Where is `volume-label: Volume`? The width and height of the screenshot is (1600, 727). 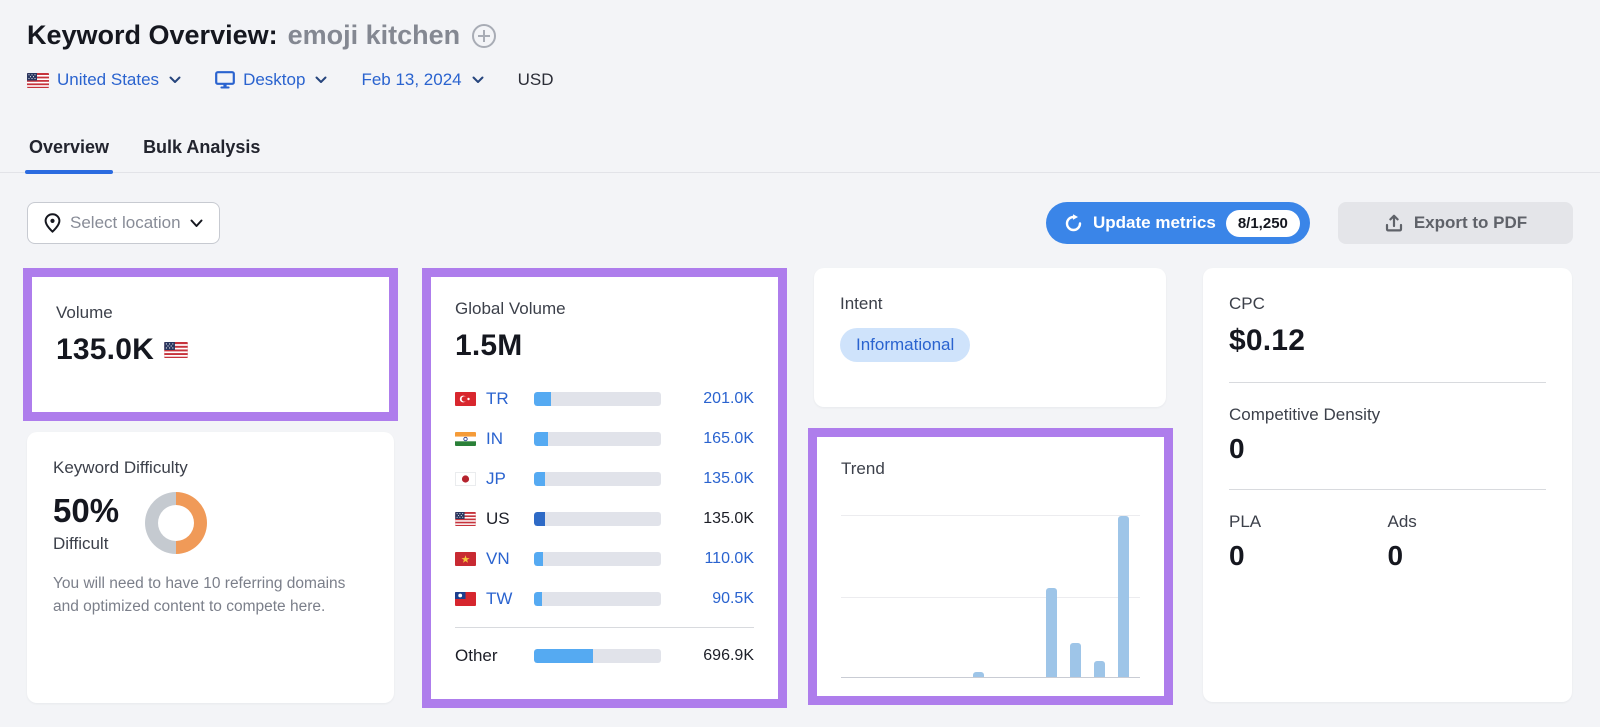 volume-label: Volume is located at coordinates (84, 312).